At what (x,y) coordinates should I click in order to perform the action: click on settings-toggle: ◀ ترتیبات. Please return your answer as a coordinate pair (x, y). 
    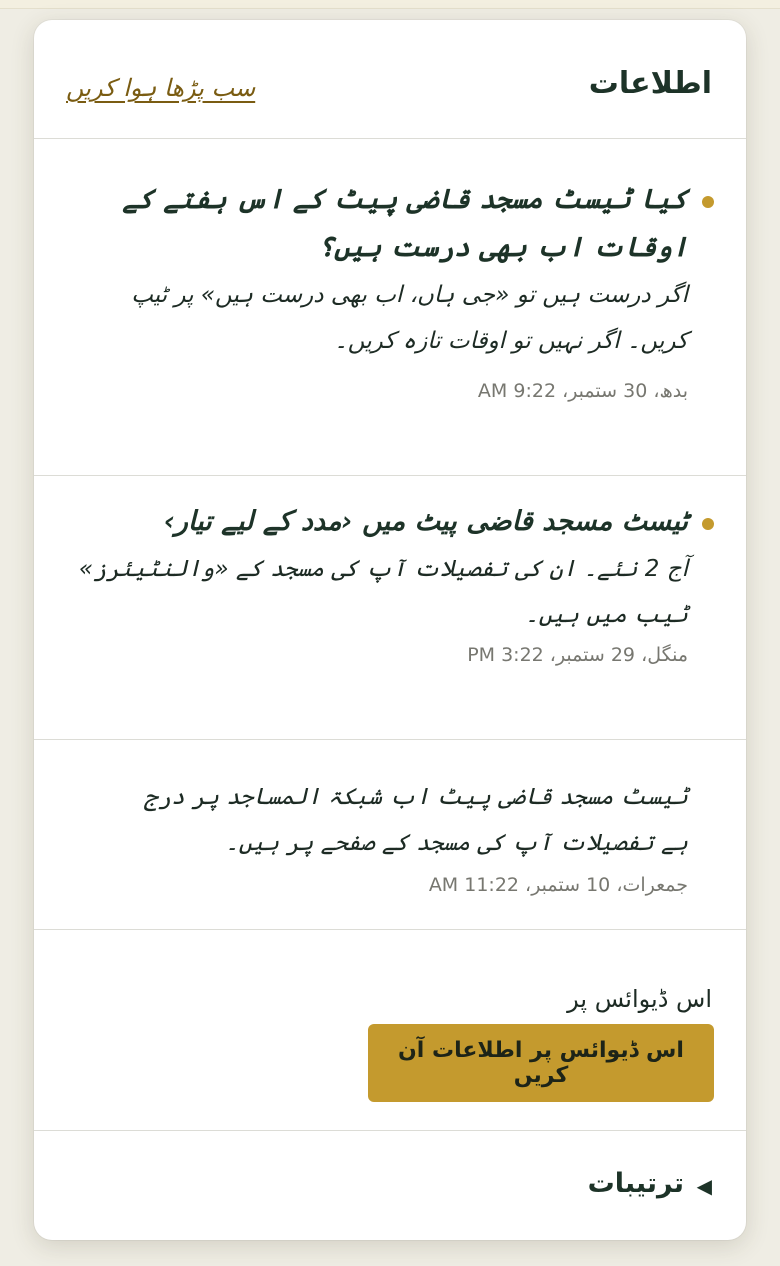
    Looking at the image, I should click on (390, 1186).